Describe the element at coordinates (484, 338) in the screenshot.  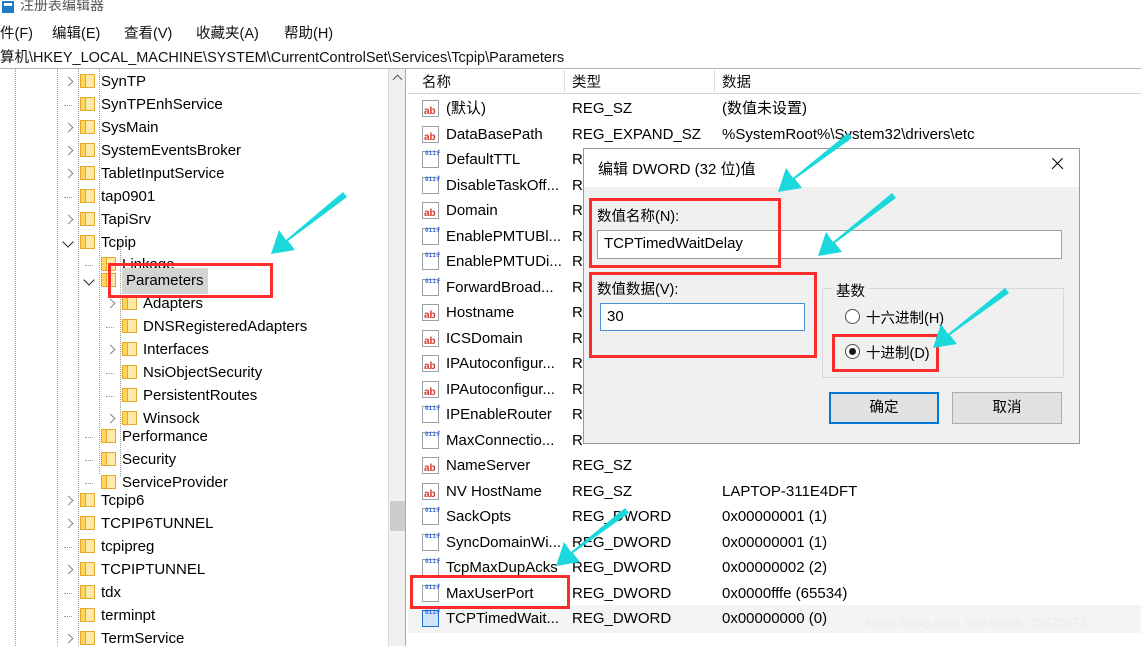
I see `value-name-cell: ICSDomain` at that location.